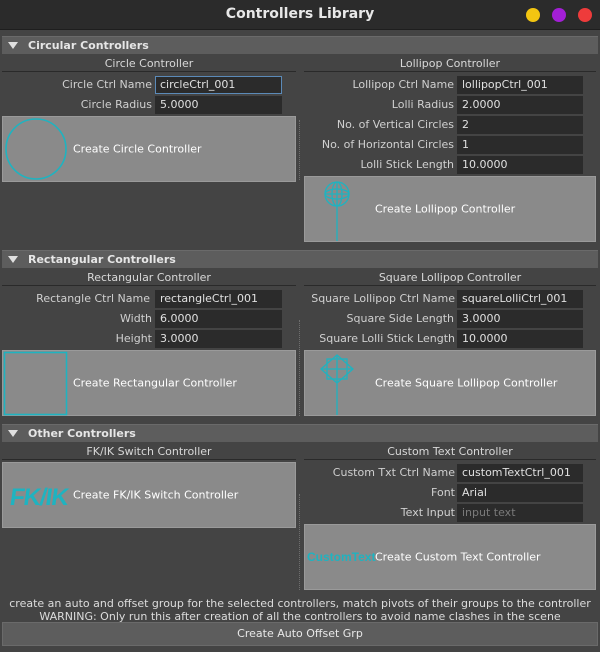  Describe the element at coordinates (458, 557) in the screenshot. I see `create-custom-text-label: Create Custom Text Controller` at that location.